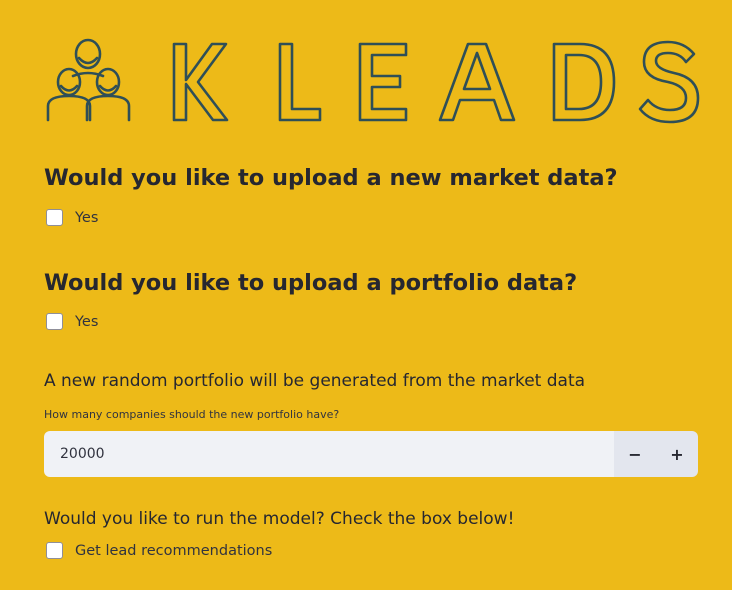 The height and width of the screenshot is (590, 732). What do you see at coordinates (677, 454) in the screenshot?
I see `increment-button: +` at bounding box center [677, 454].